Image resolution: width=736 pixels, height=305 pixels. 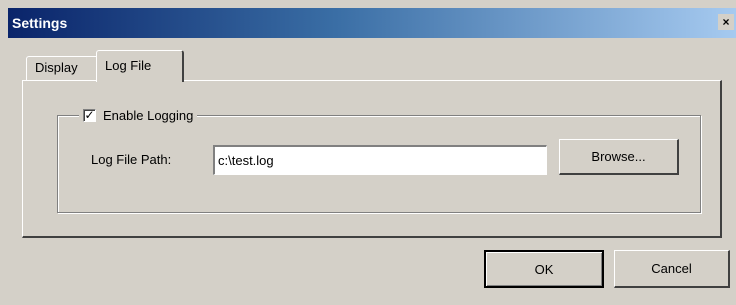 I want to click on close-icon: ×, so click(x=726, y=22).